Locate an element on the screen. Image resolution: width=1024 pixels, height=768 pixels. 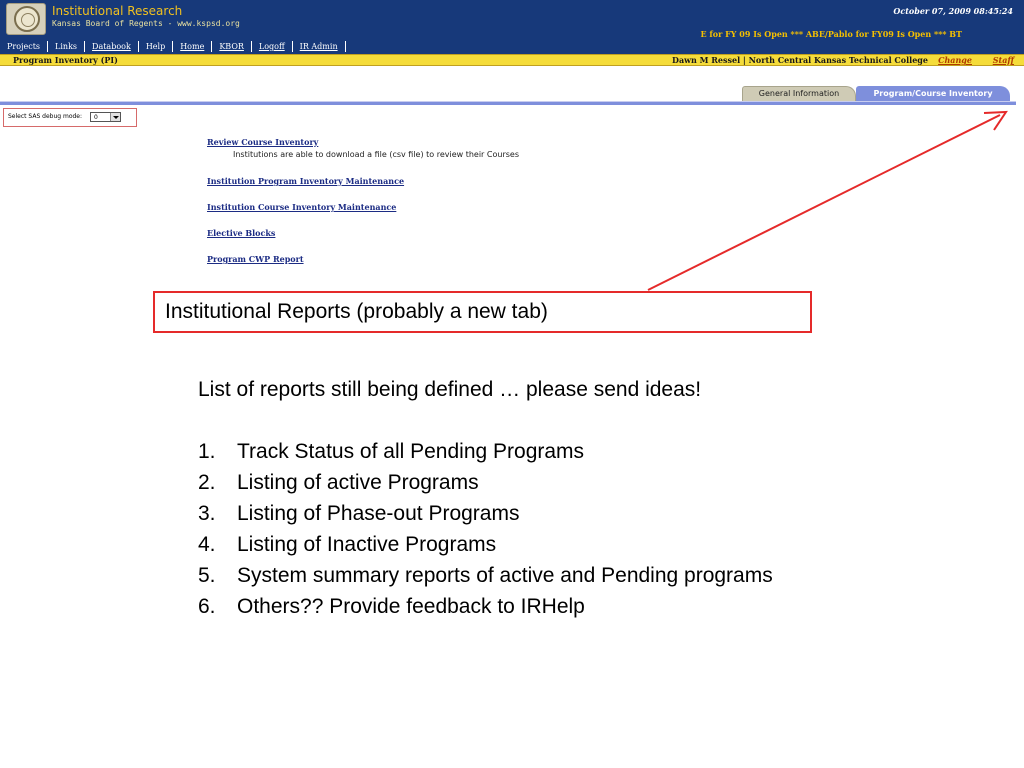
list-item-text: Track Status of all Pending Programs is located at coordinates (411, 451).